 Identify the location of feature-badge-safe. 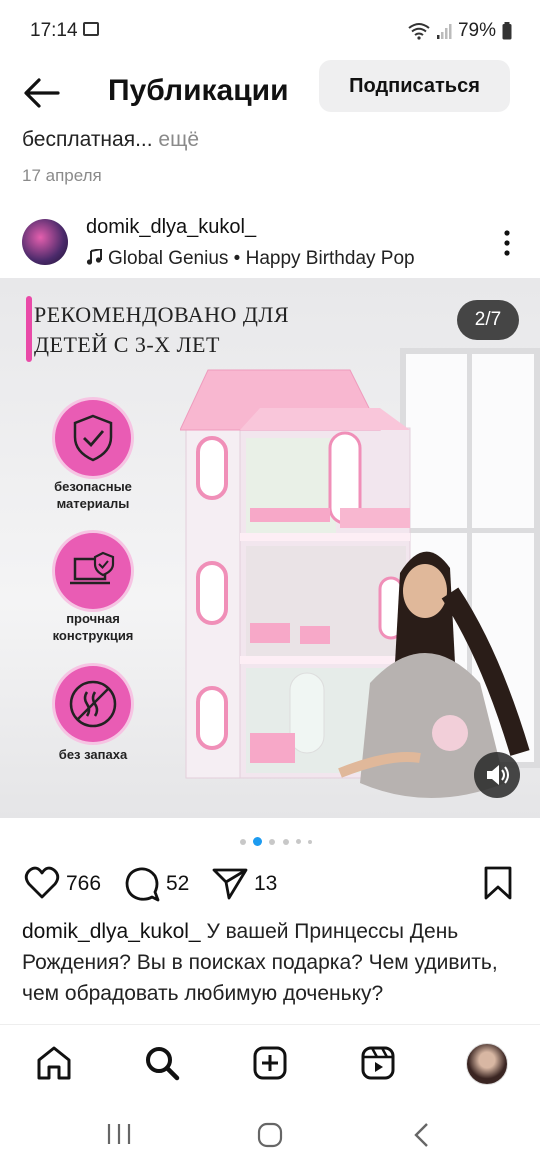
(93, 438).